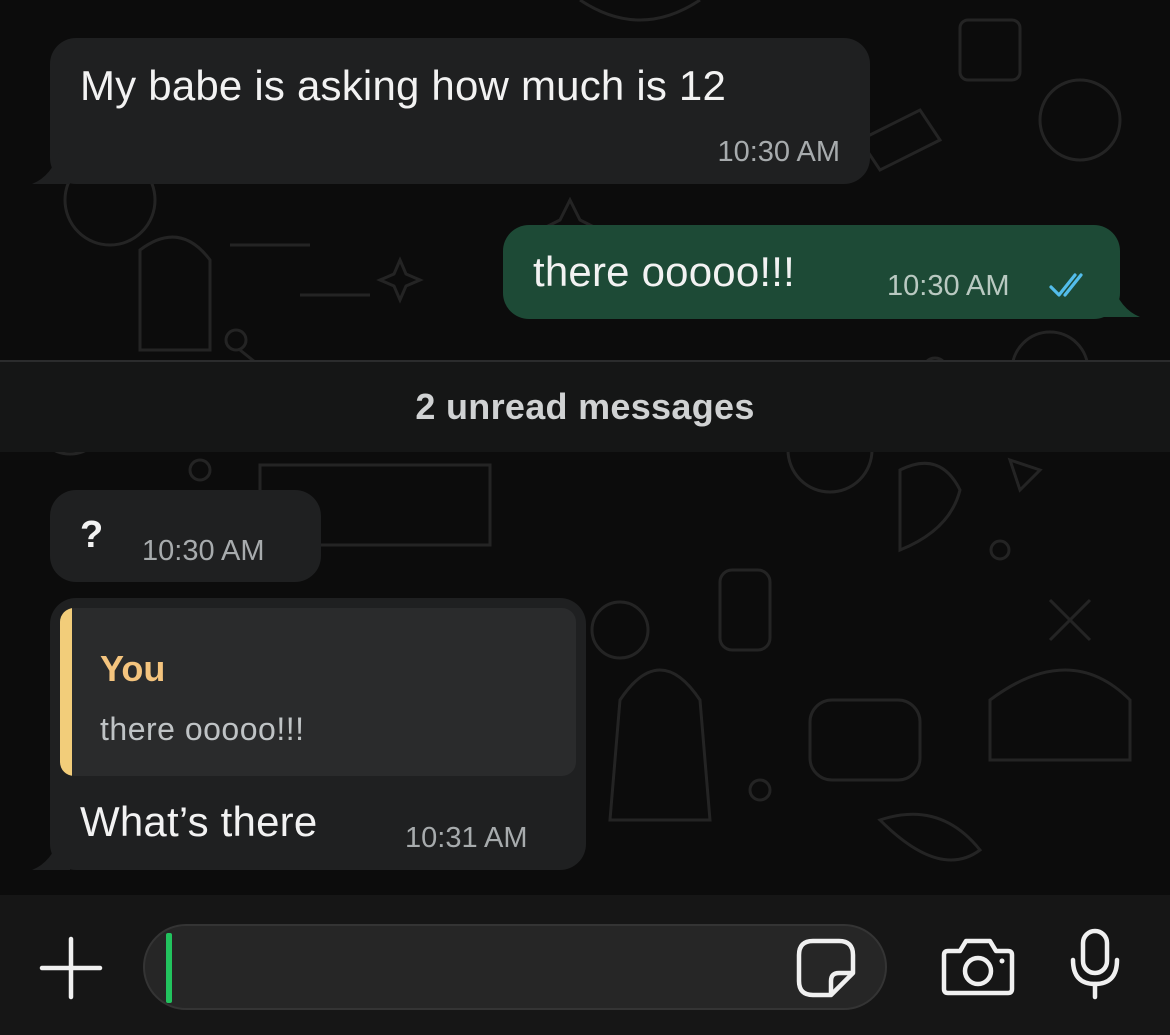 The image size is (1170, 1035). I want to click on message-text: there ooooo!!!, so click(664, 271).